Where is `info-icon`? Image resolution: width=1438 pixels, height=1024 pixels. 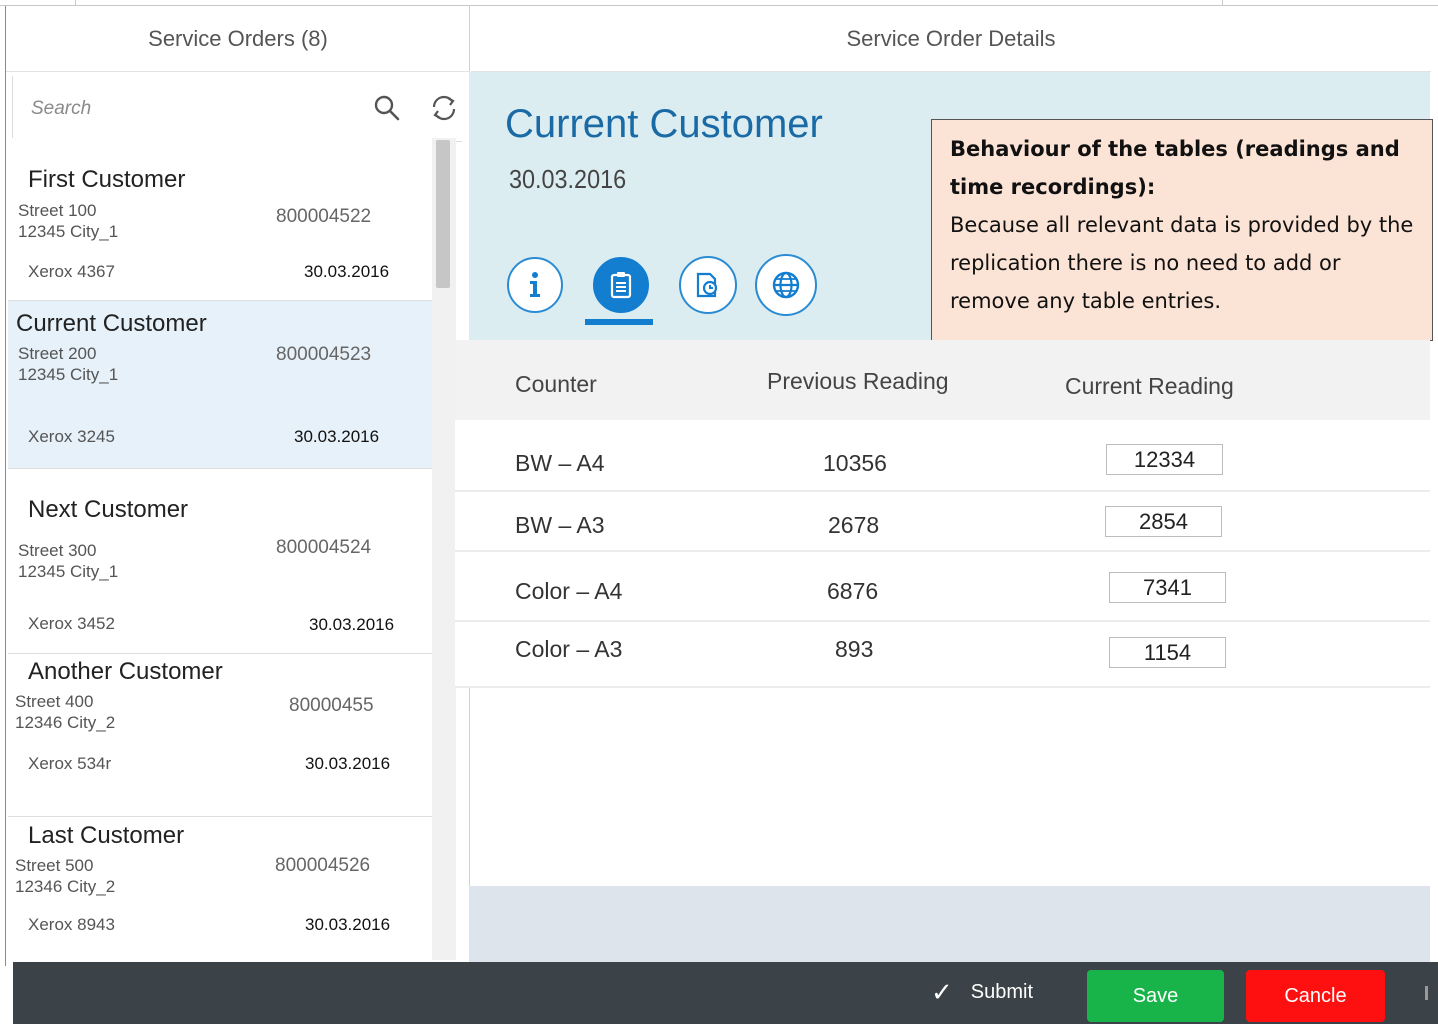 info-icon is located at coordinates (535, 284).